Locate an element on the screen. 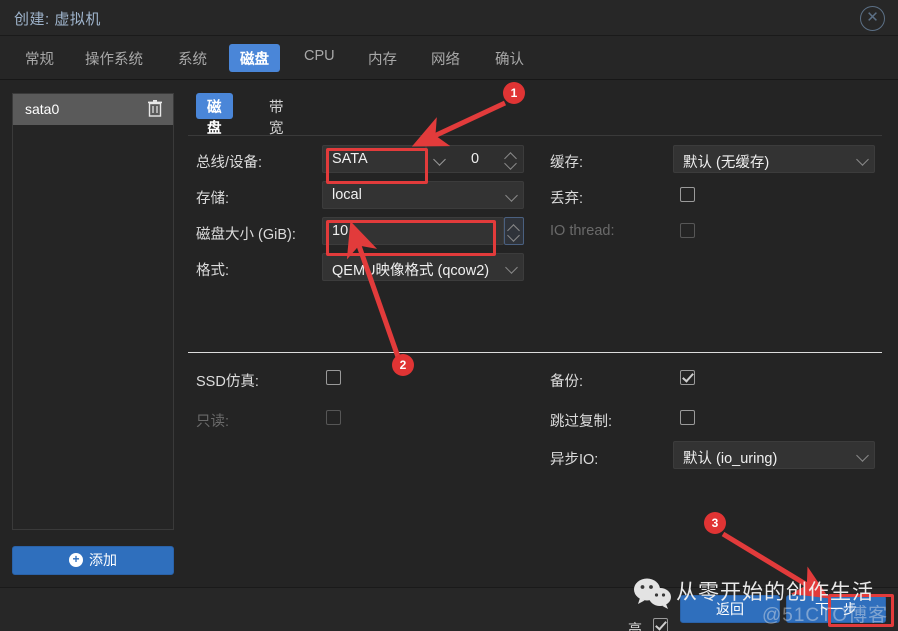 Image resolution: width=898 pixels, height=631 pixels. wizard-tabs: 常规 操作系统 系统 磁盘 CPU 内存 网络 确认 is located at coordinates (449, 58).